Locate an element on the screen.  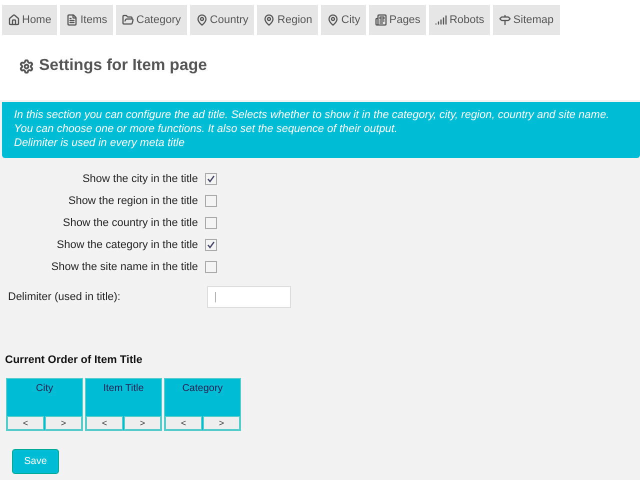
nav-tab: Country is located at coordinates (222, 20).